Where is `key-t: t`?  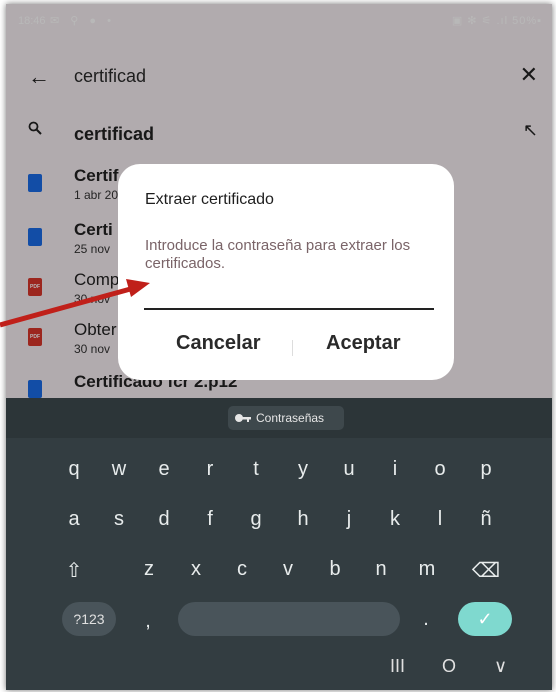
key-t: t is located at coordinates (256, 469).